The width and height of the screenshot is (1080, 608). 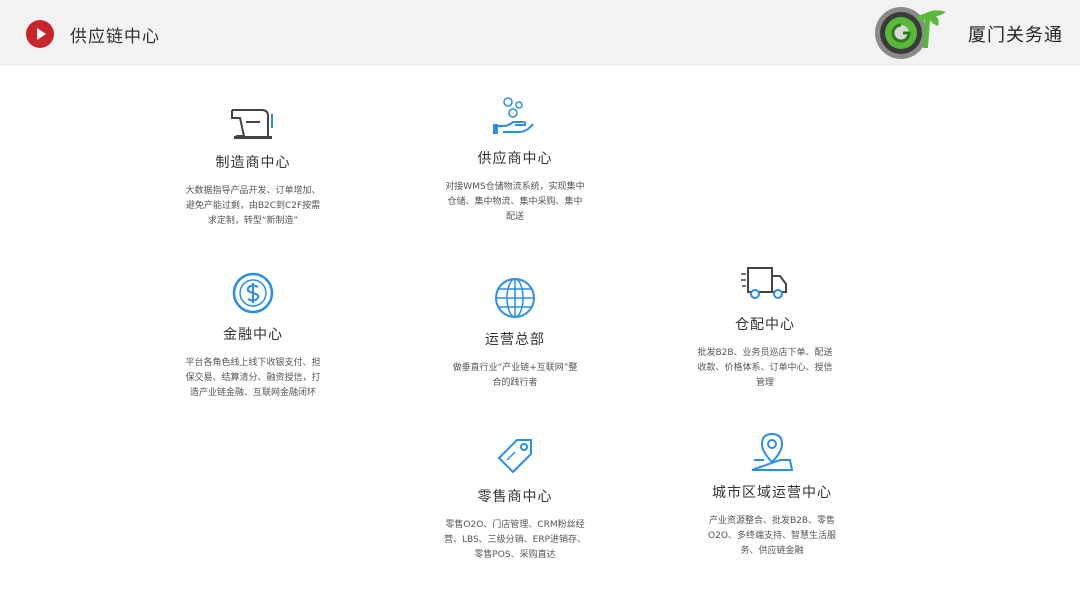 I want to click on card-description: 产业资源整合、批发B2B、零售 O2O、多终端支持、智慧生活服 务、供应链金融, so click(x=772, y=536).